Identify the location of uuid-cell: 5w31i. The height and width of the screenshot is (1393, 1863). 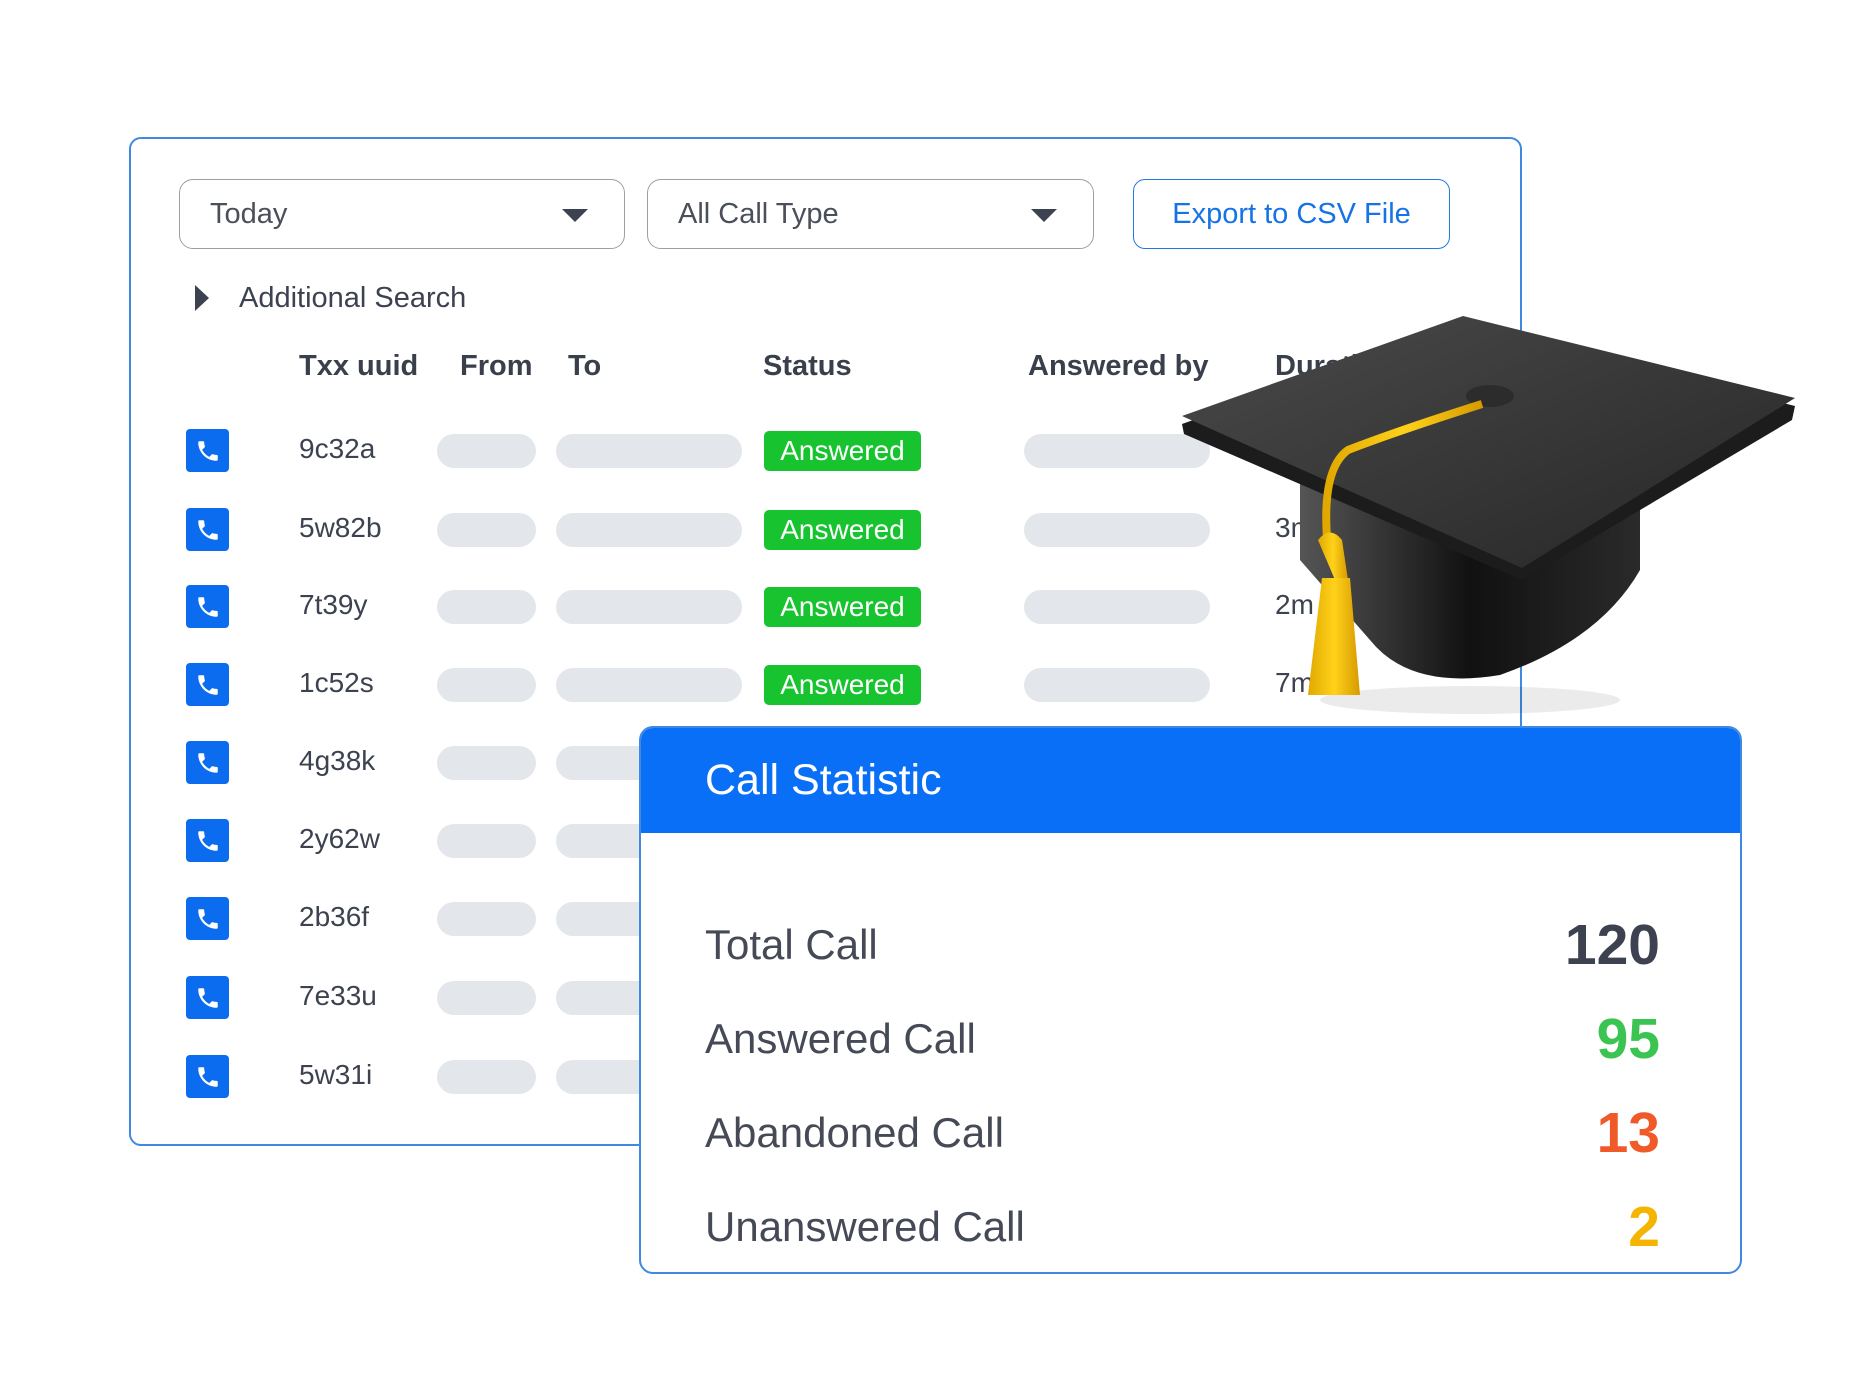
(336, 1074).